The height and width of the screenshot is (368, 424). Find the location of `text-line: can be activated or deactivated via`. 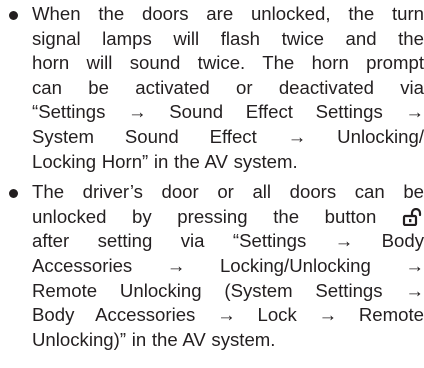

text-line: can be activated or deactivated via is located at coordinates (228, 87).